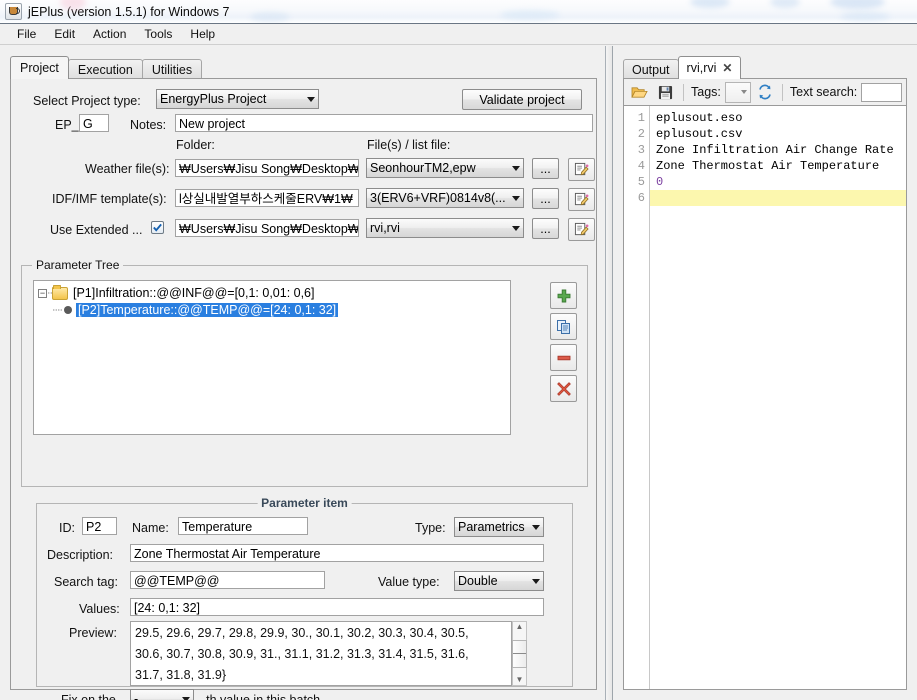  What do you see at coordinates (609, 373) in the screenshot?
I see `panel-splitter` at bounding box center [609, 373].